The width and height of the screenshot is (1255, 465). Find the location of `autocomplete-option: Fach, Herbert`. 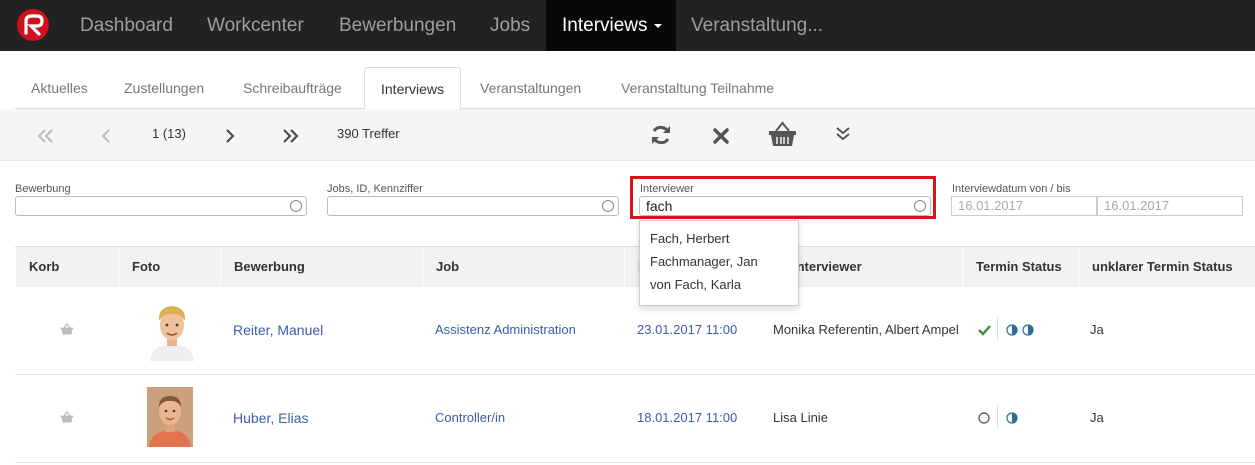

autocomplete-option: Fach, Herbert is located at coordinates (689, 238).